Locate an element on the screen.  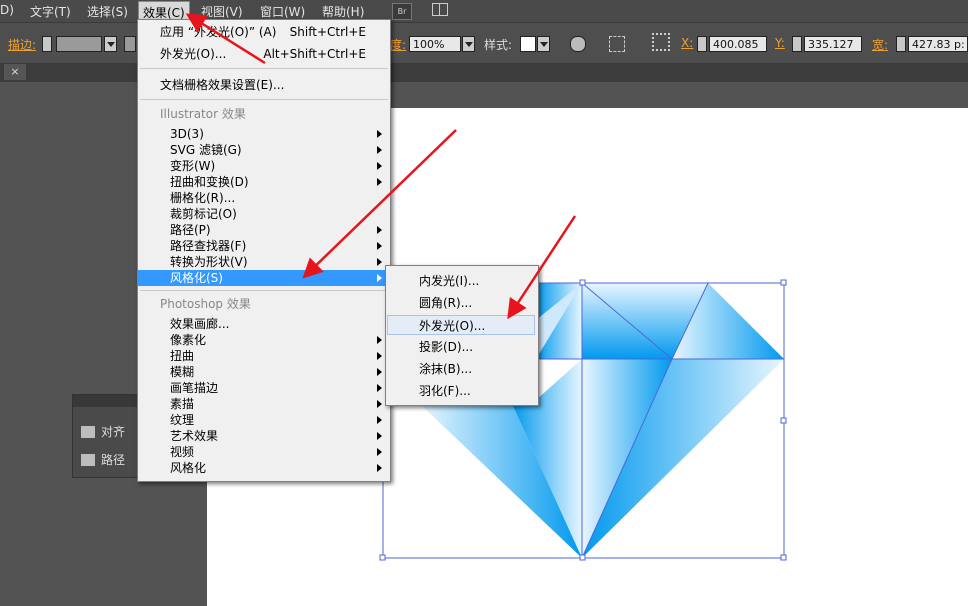
panel-header is located at coordinates (108, 401).